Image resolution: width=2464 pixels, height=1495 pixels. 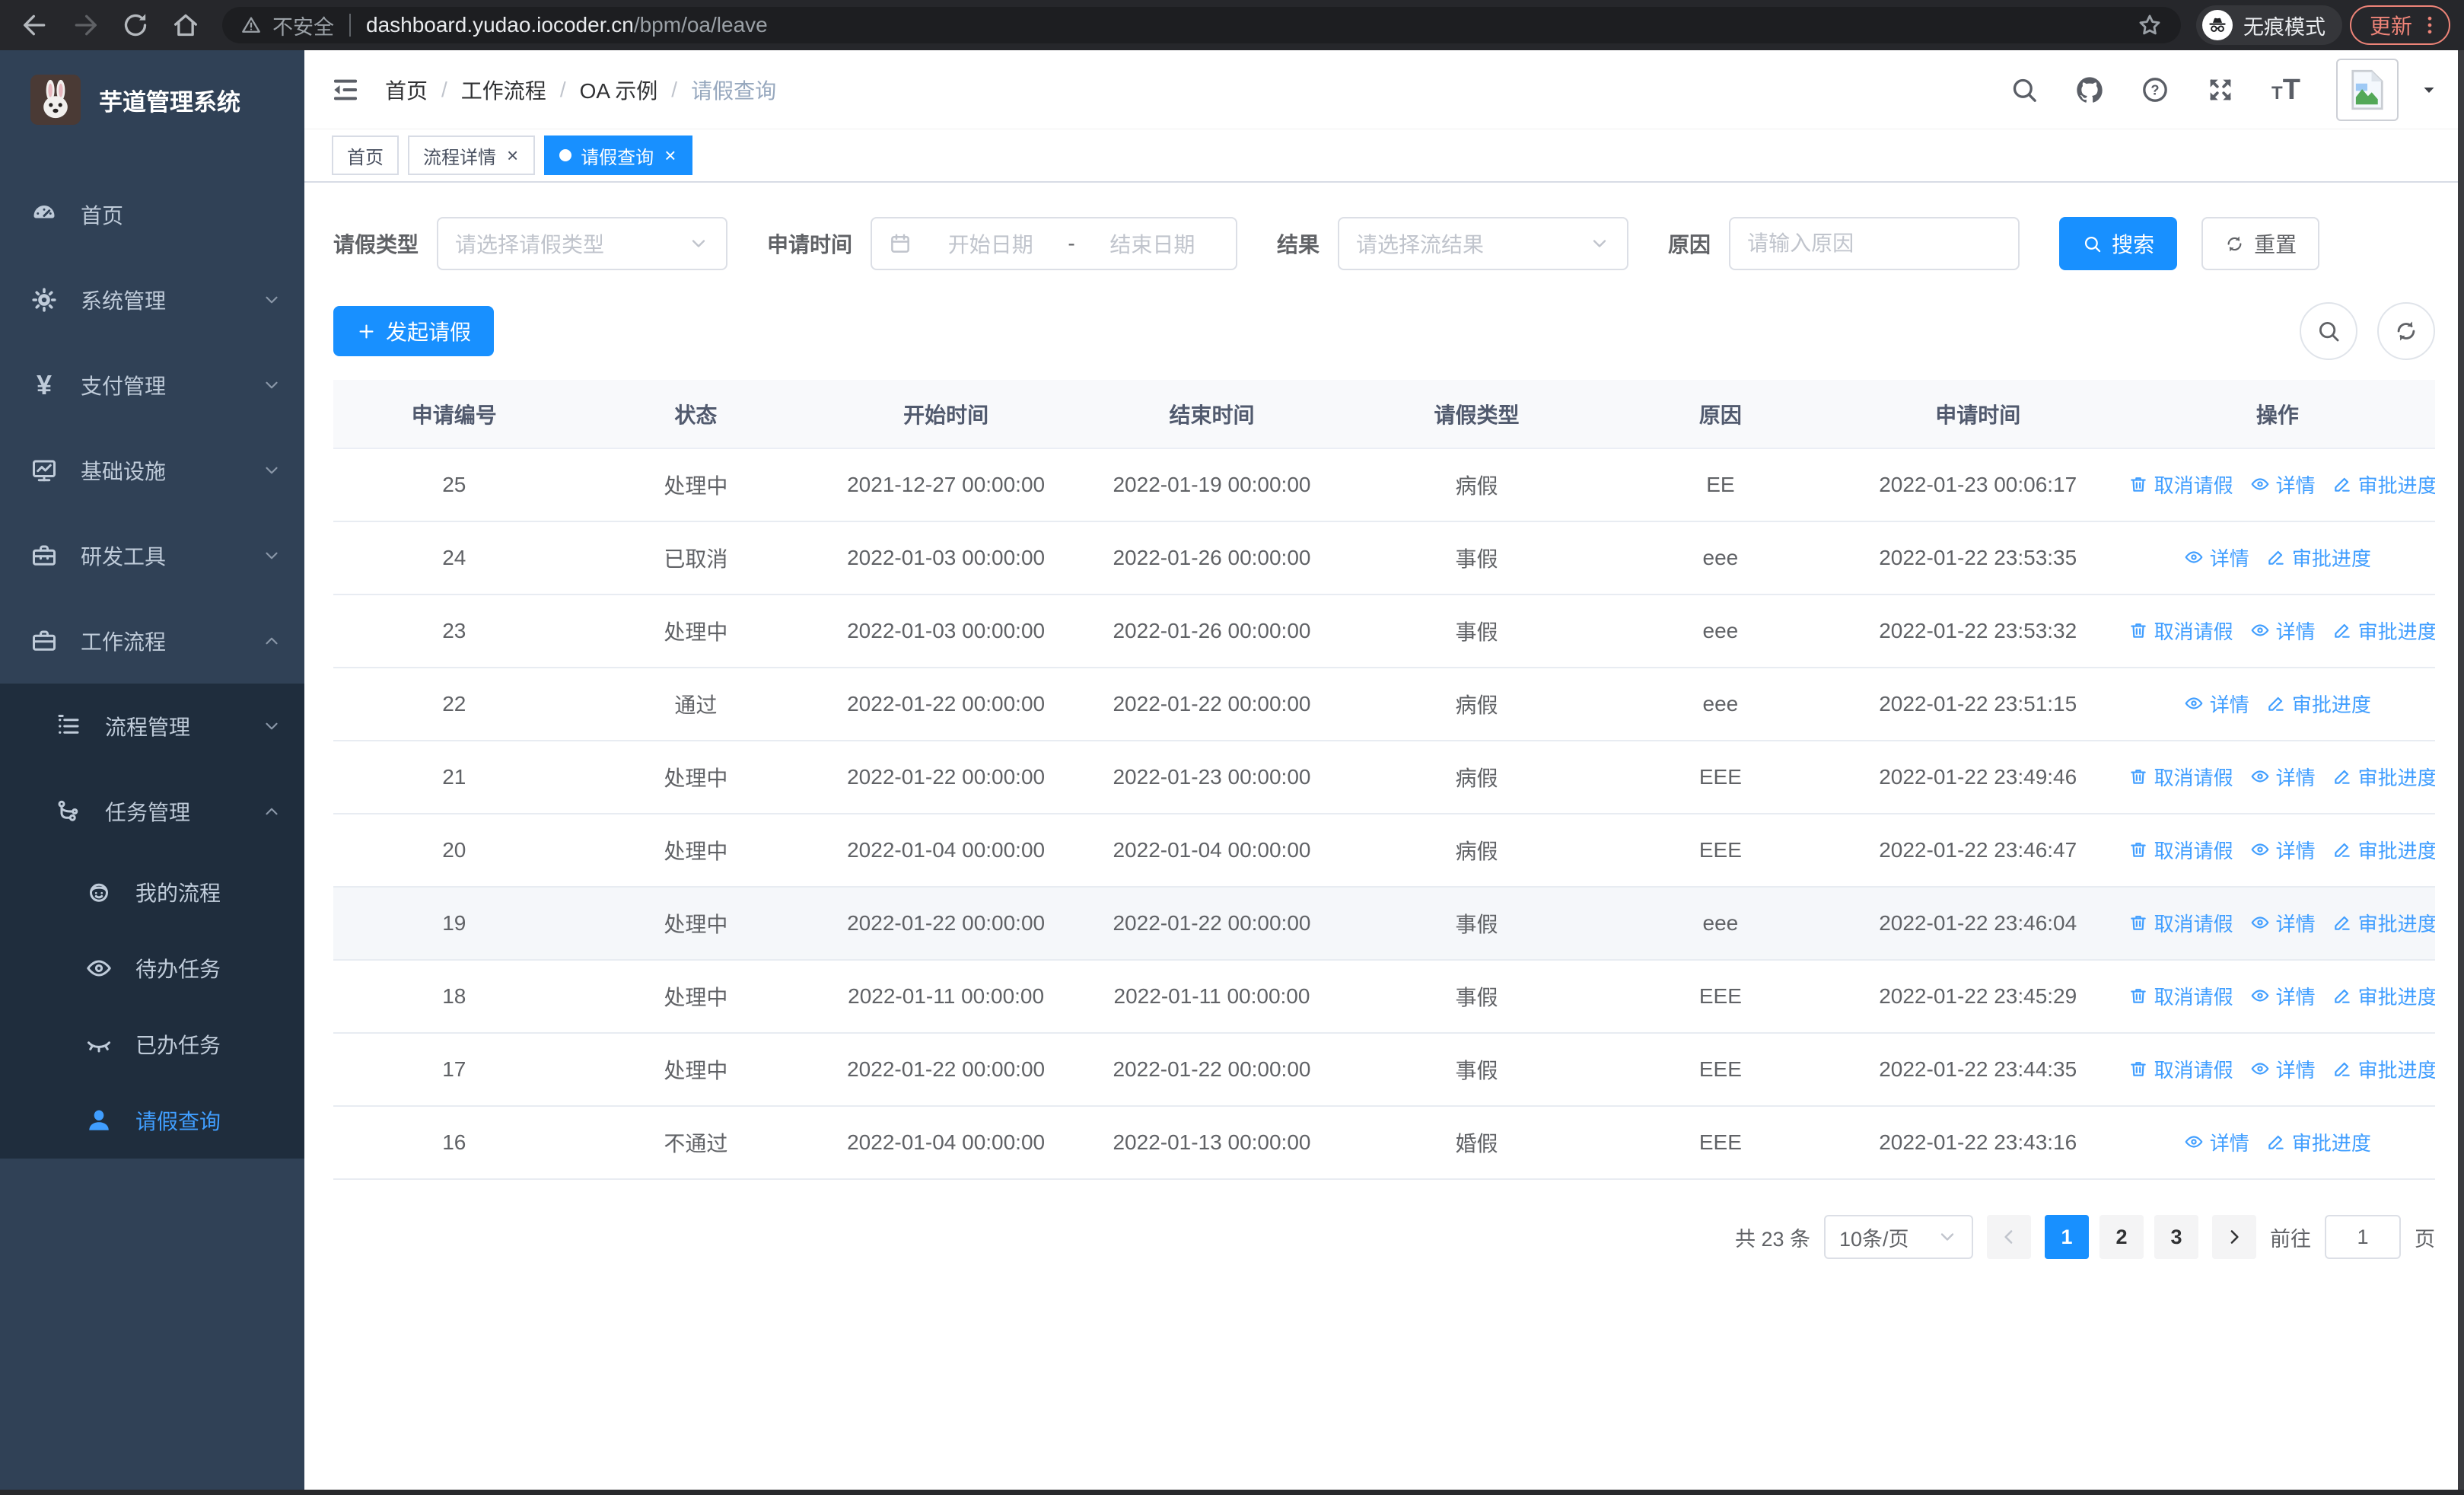 I want to click on end-date-input: 结束日期, so click(x=1152, y=243).